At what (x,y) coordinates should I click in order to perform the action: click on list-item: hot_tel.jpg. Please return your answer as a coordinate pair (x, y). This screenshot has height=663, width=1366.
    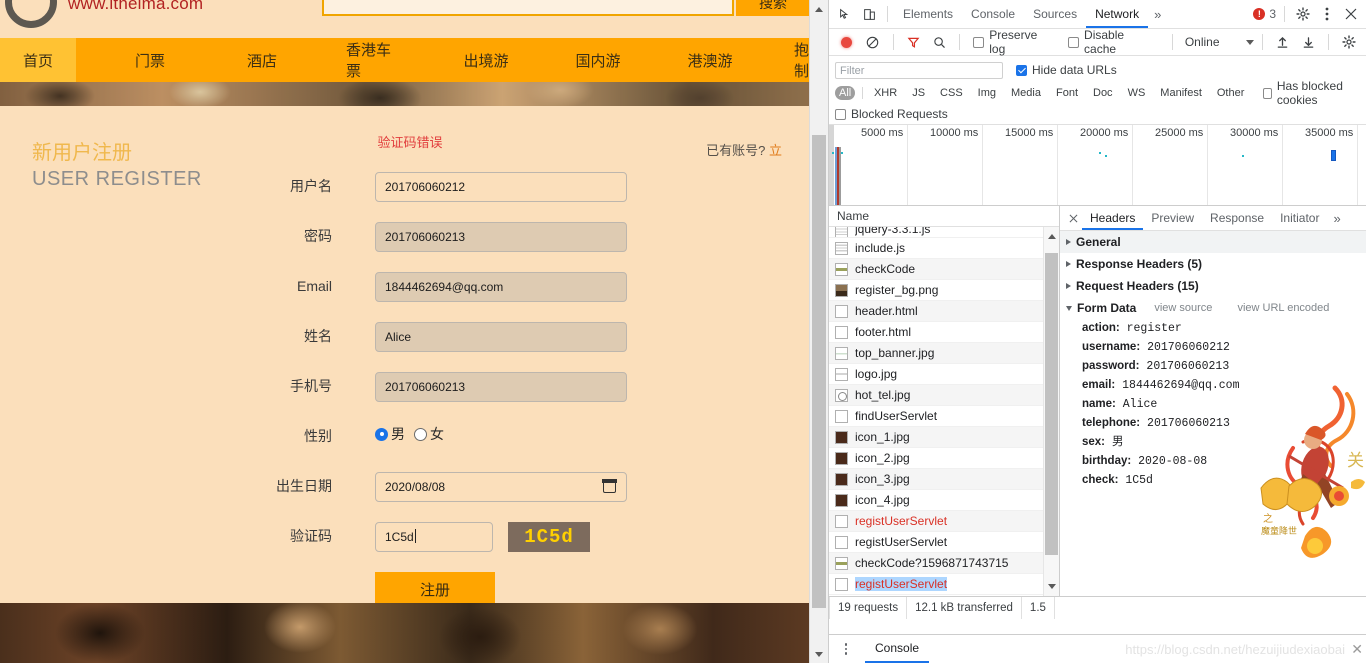
    Looking at the image, I should click on (944, 395).